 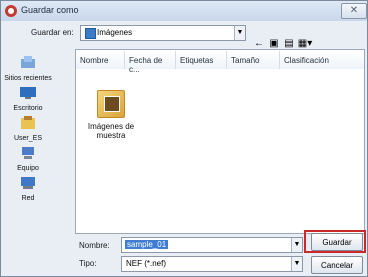 I want to click on sidebar-item-label: Escritorio, so click(x=28, y=108).